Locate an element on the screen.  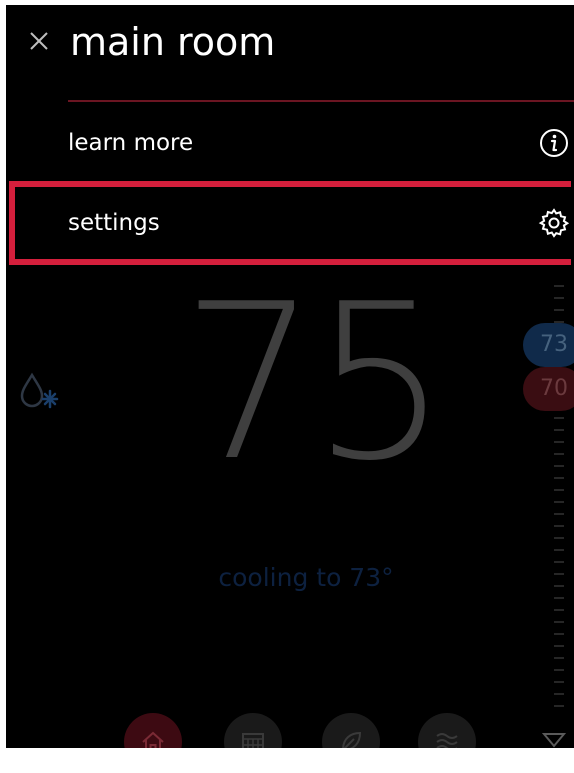
calendar-icon is located at coordinates (253, 740).